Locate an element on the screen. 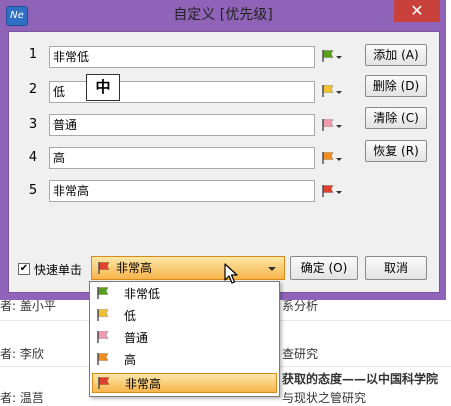  dropdown-option-label: 非常低 is located at coordinates (142, 294).